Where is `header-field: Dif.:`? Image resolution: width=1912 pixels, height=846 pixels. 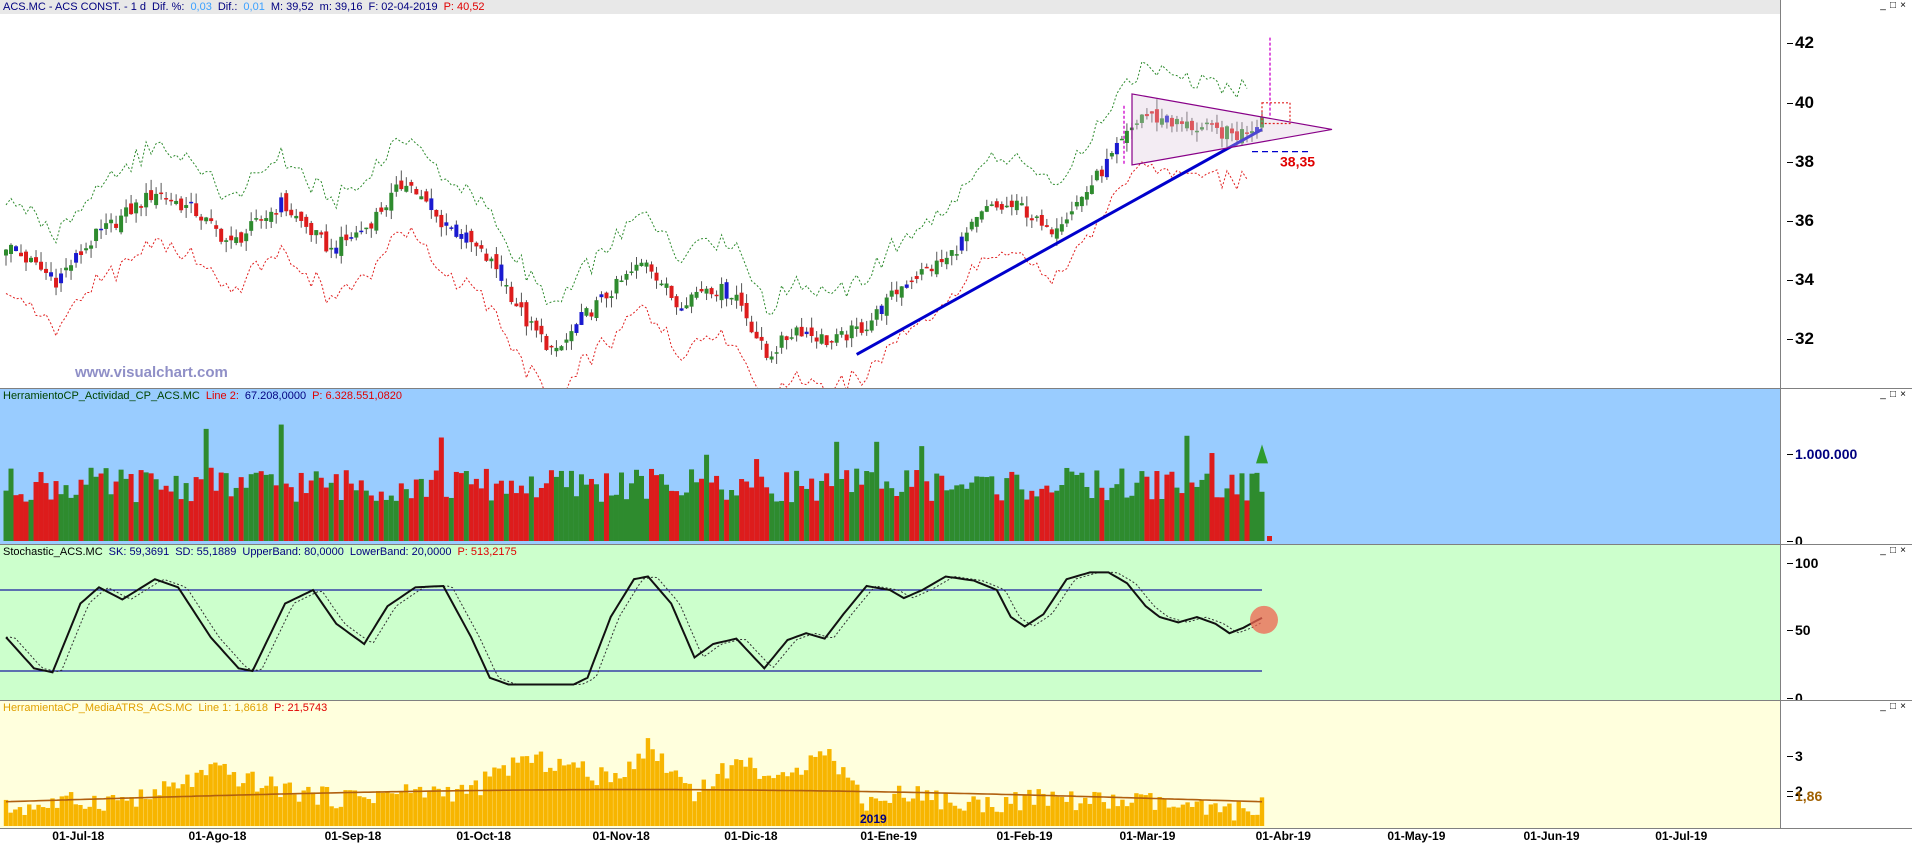 header-field: Dif.: is located at coordinates (227, 7).